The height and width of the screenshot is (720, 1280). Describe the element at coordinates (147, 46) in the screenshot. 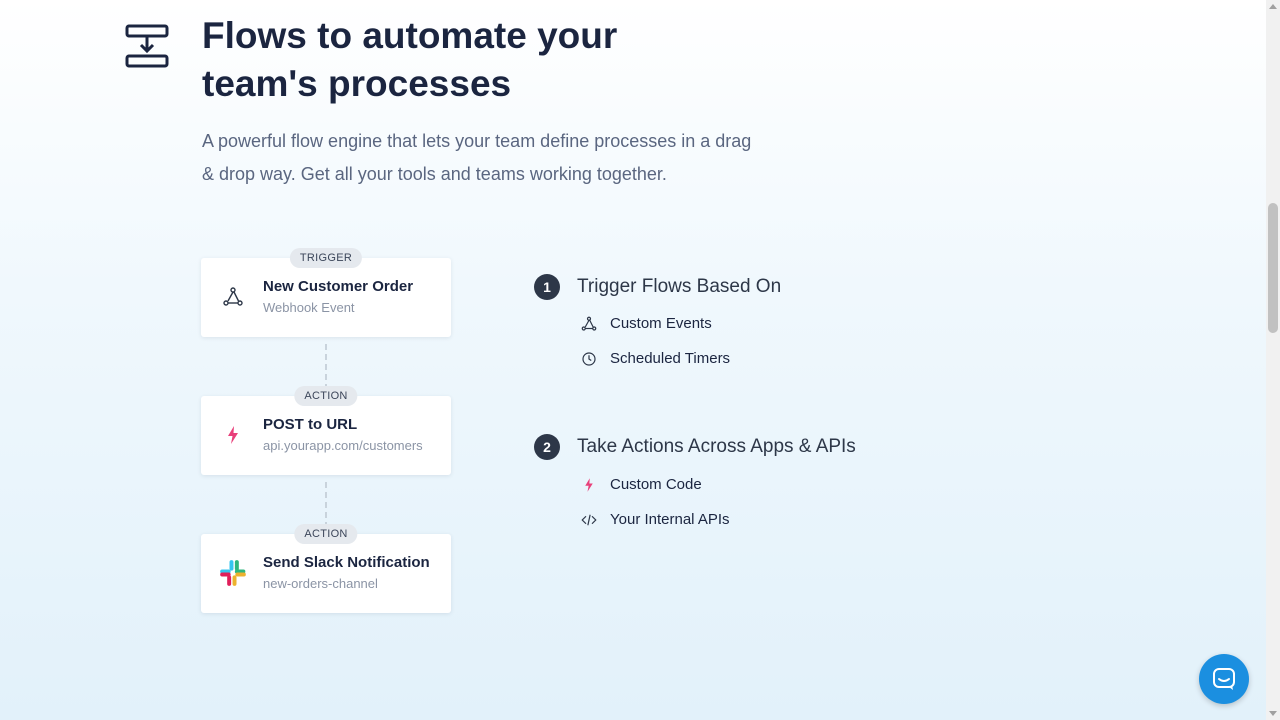

I see `flow-download-icon` at that location.